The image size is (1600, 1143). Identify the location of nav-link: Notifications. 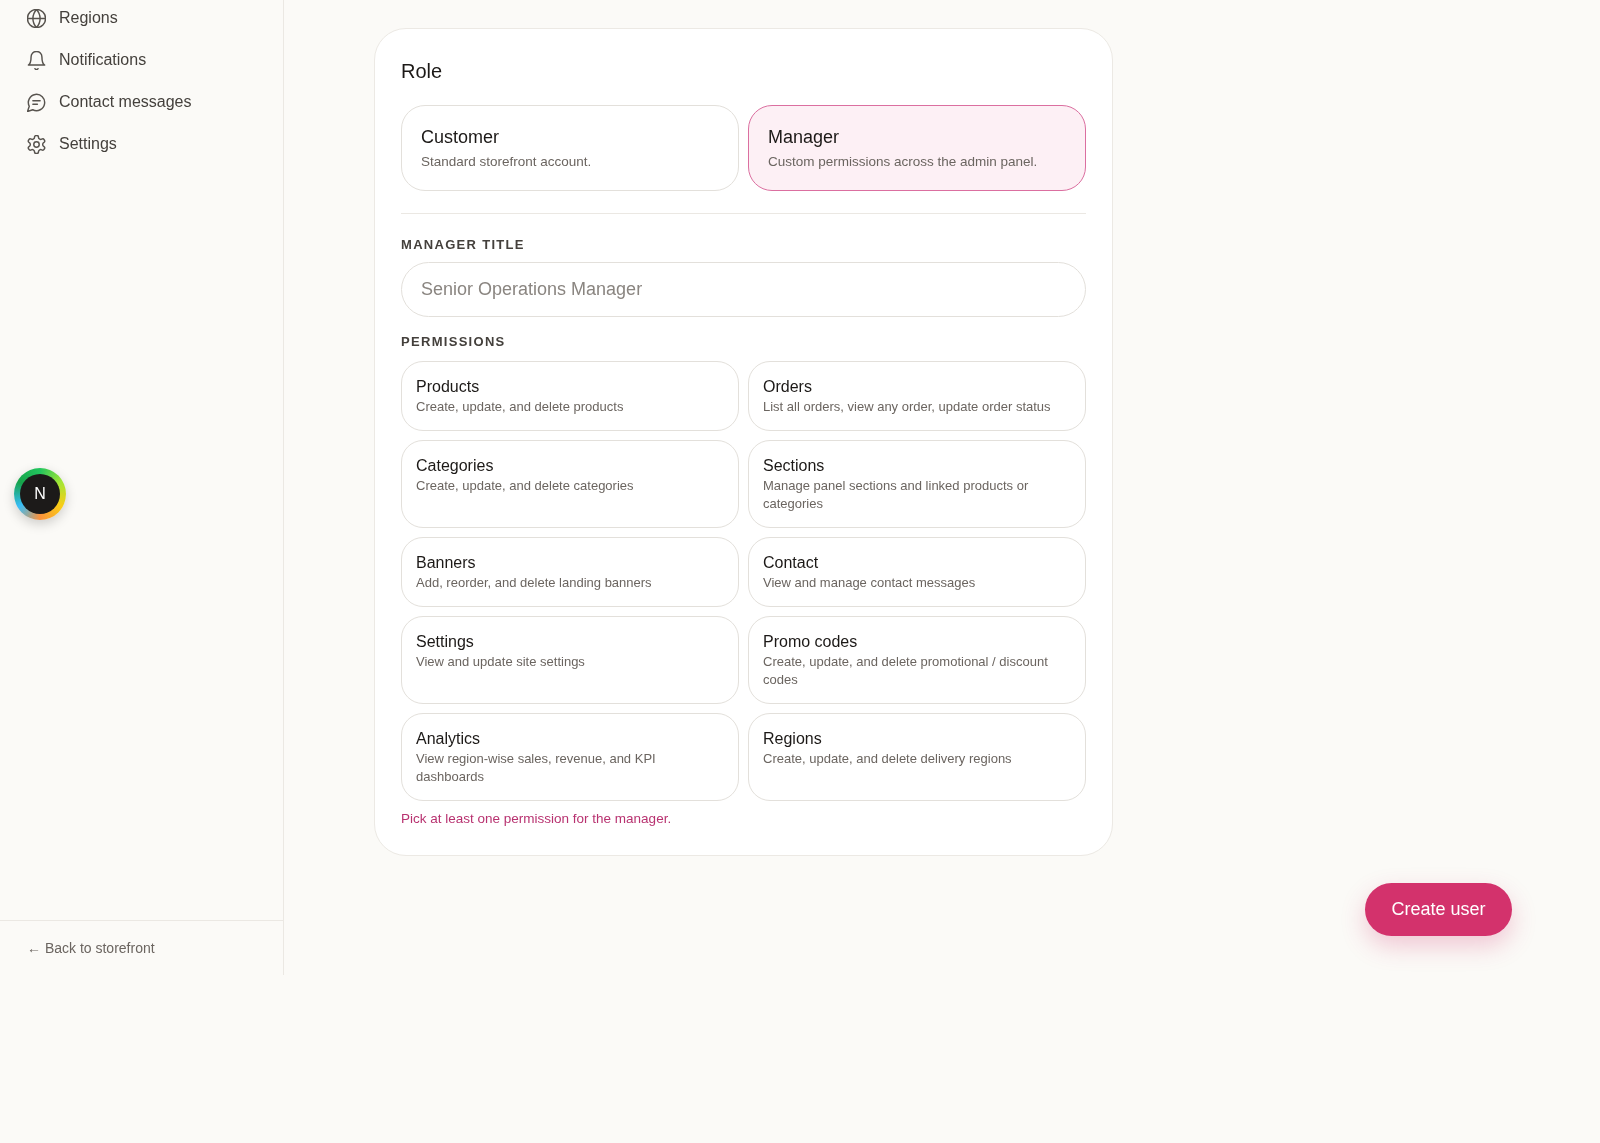
(87, 60).